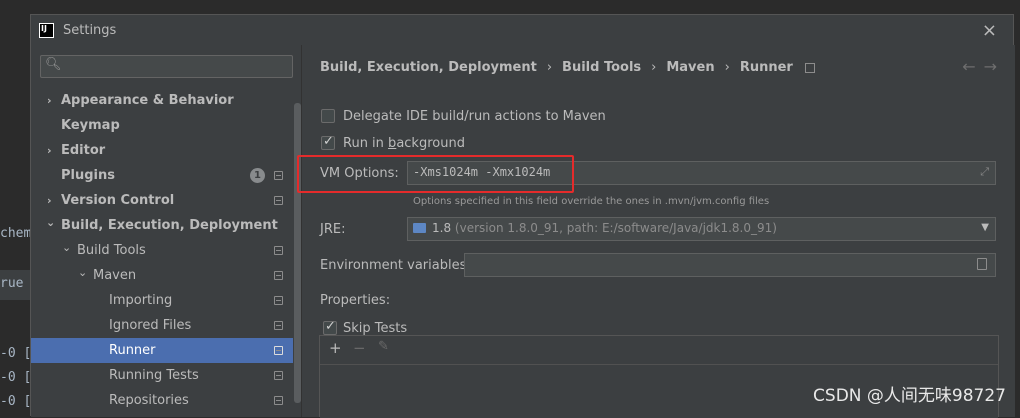  Describe the element at coordinates (140, 300) in the screenshot. I see `tree-item-label: Importing` at that location.